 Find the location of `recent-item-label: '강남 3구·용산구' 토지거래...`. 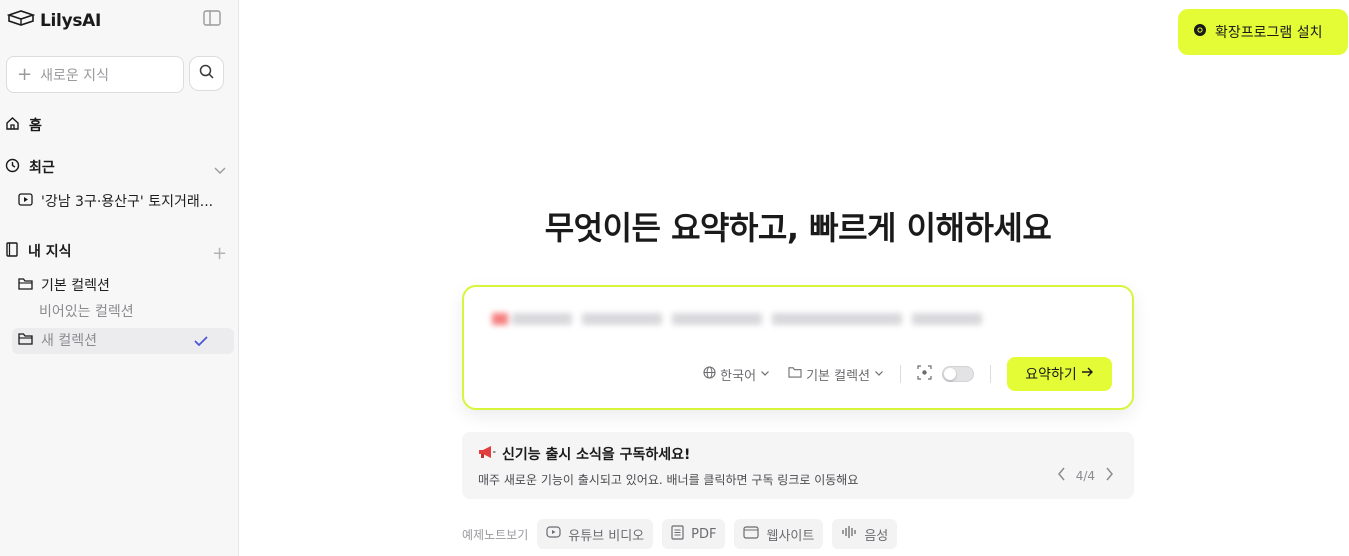

recent-item-label: '강남 3구·용산구' 토지거래... is located at coordinates (127, 202).